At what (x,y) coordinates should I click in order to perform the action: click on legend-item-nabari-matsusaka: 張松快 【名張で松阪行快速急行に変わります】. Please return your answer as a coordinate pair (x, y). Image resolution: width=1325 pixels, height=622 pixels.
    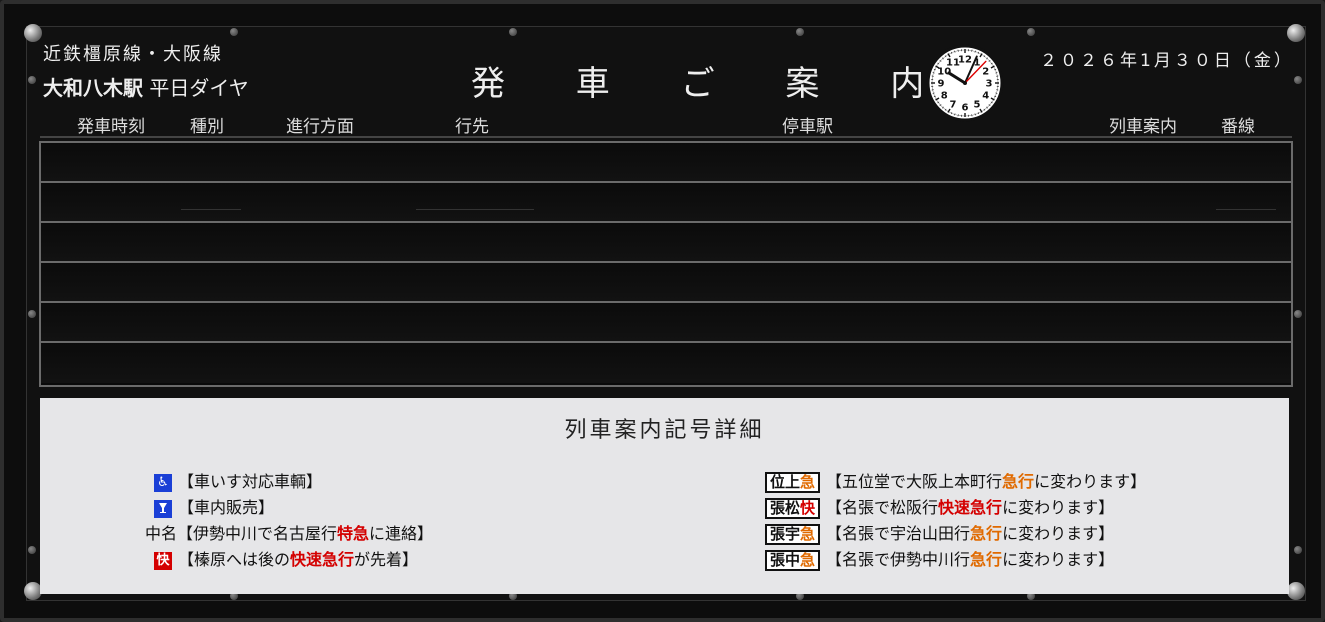
    Looking at the image, I should click on (939, 506).